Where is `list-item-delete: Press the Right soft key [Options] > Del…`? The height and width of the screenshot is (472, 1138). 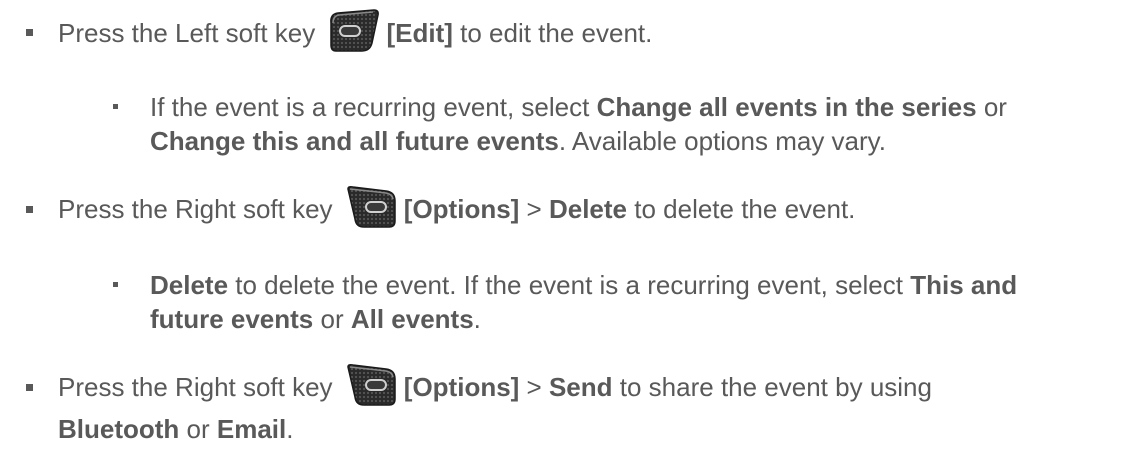
list-item-delete: Press the Right soft key [Options] > Del… is located at coordinates (457, 207).